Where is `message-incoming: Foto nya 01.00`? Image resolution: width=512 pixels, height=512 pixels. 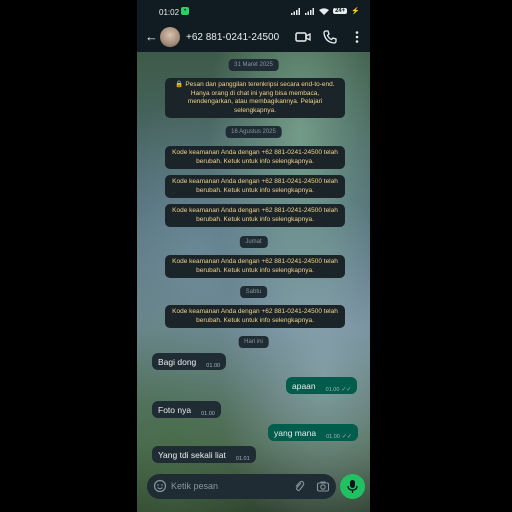 message-incoming: Foto nya 01.00 is located at coordinates (186, 409).